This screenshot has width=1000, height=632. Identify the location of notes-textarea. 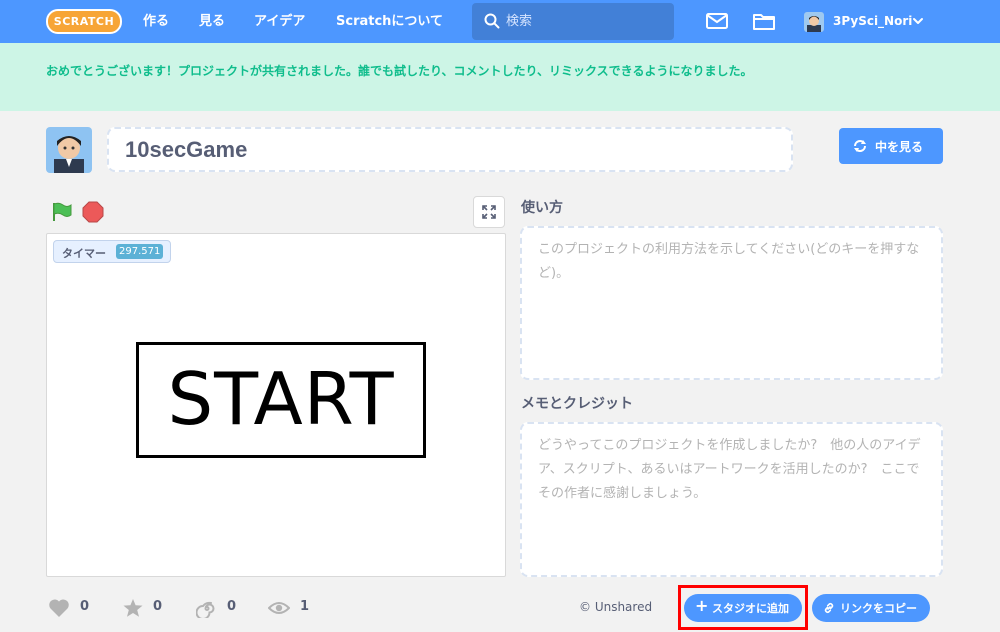
(731, 499).